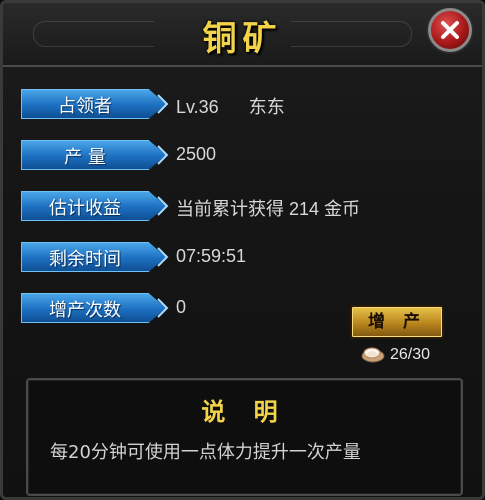 The image size is (485, 500). Describe the element at coordinates (268, 209) in the screenshot. I see `income-value: 当前累计获得 214 金币` at that location.